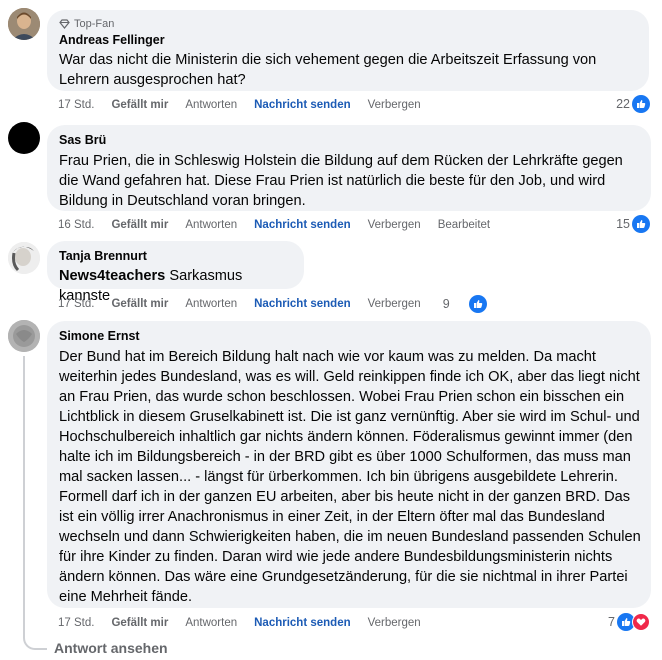 This screenshot has width=662, height=660. Describe the element at coordinates (350, 336) in the screenshot. I see `author-name: Simone Ernst` at that location.